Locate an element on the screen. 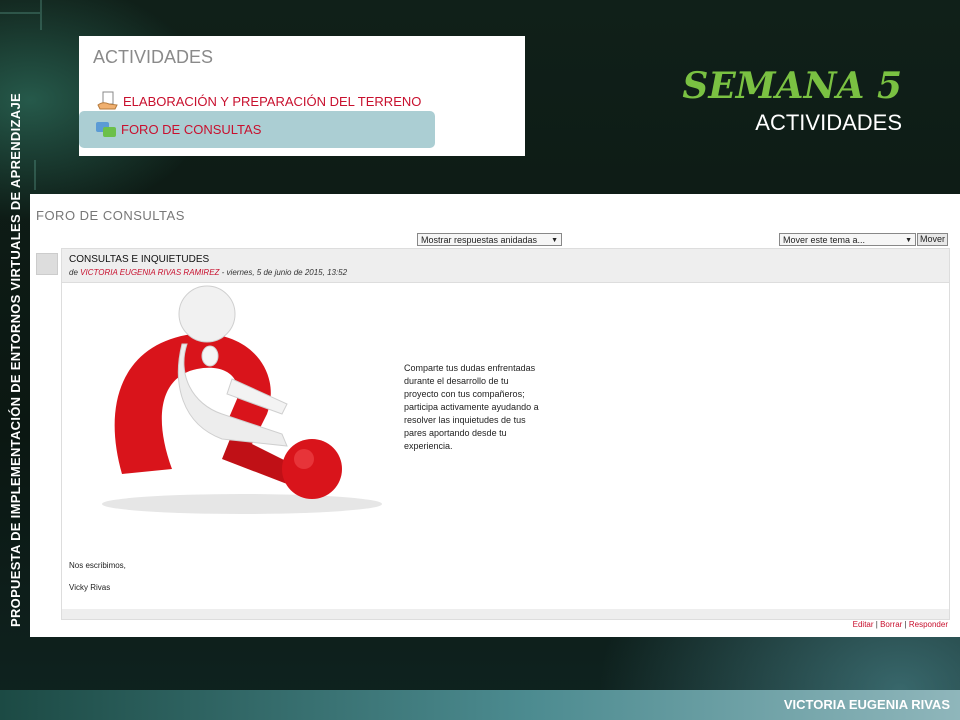  display-mode-select: Mostrar respuestas anidadas ▼ is located at coordinates (489, 239).